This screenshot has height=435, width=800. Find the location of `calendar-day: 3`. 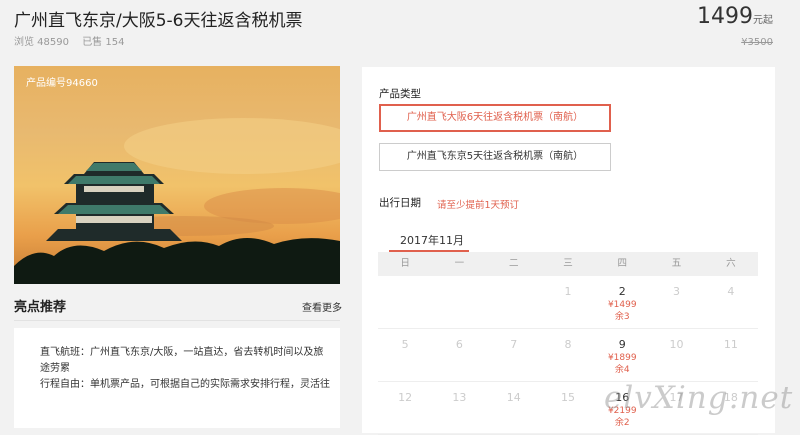

calendar-day: 3 is located at coordinates (676, 302).